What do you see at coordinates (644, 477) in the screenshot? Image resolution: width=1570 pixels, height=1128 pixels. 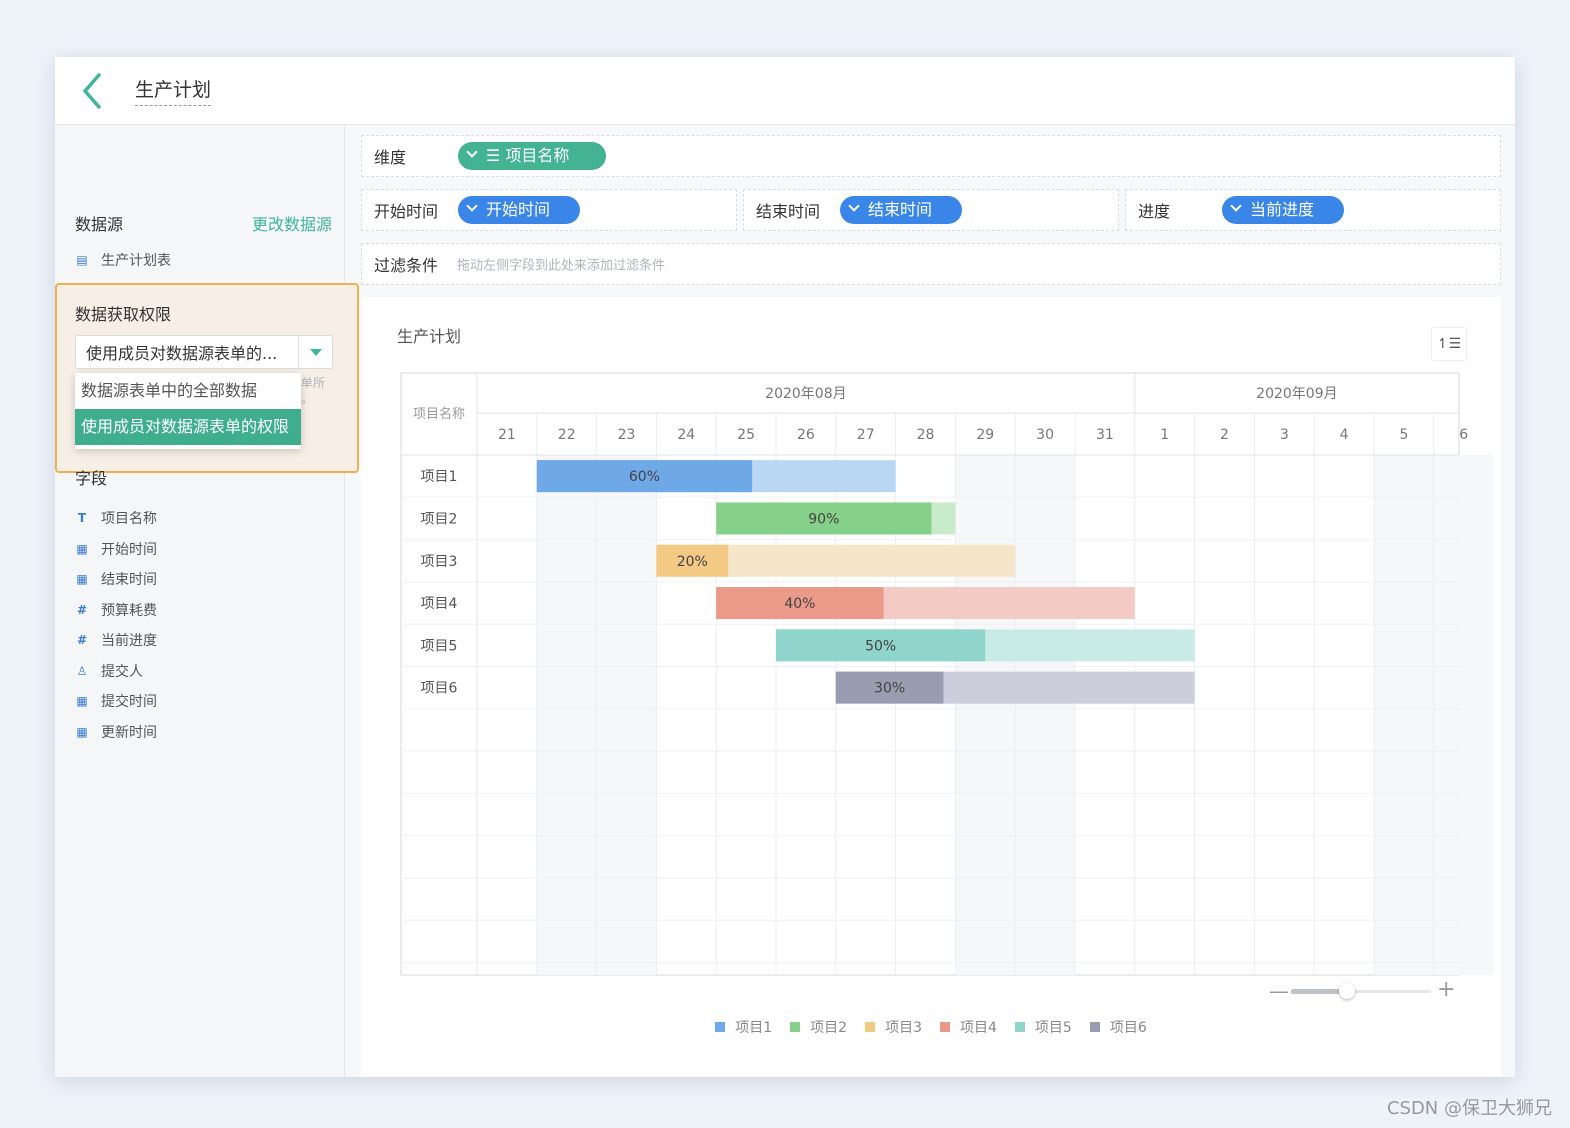 I see `task-progress-label: 60%` at bounding box center [644, 477].